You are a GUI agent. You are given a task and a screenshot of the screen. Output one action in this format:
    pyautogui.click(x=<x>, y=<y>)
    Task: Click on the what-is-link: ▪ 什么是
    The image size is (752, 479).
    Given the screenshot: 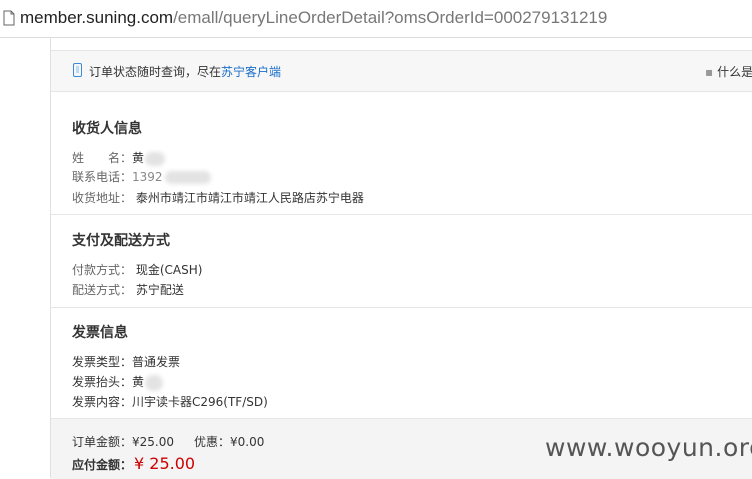 What is the action you would take?
    pyautogui.click(x=728, y=71)
    